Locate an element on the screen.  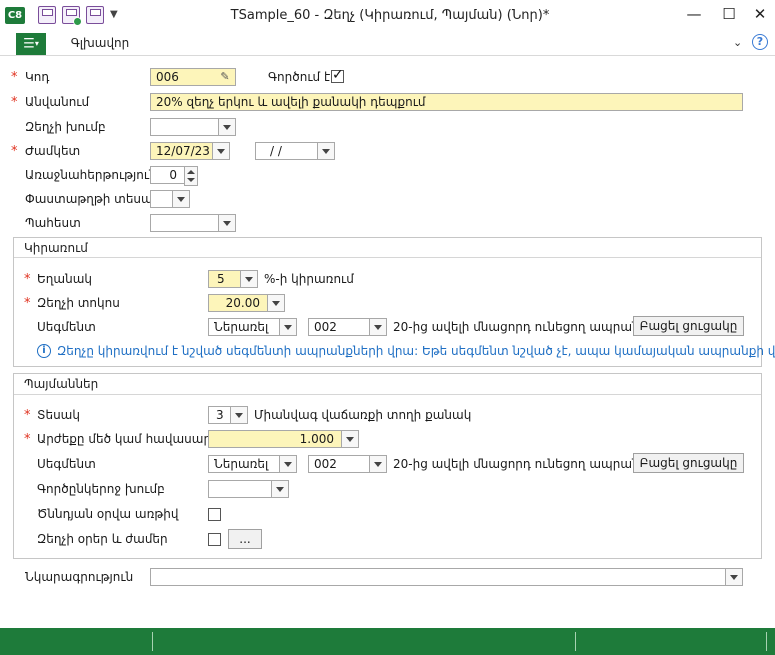
condition-segment-mode-value: Ներառել is located at coordinates (241, 464).